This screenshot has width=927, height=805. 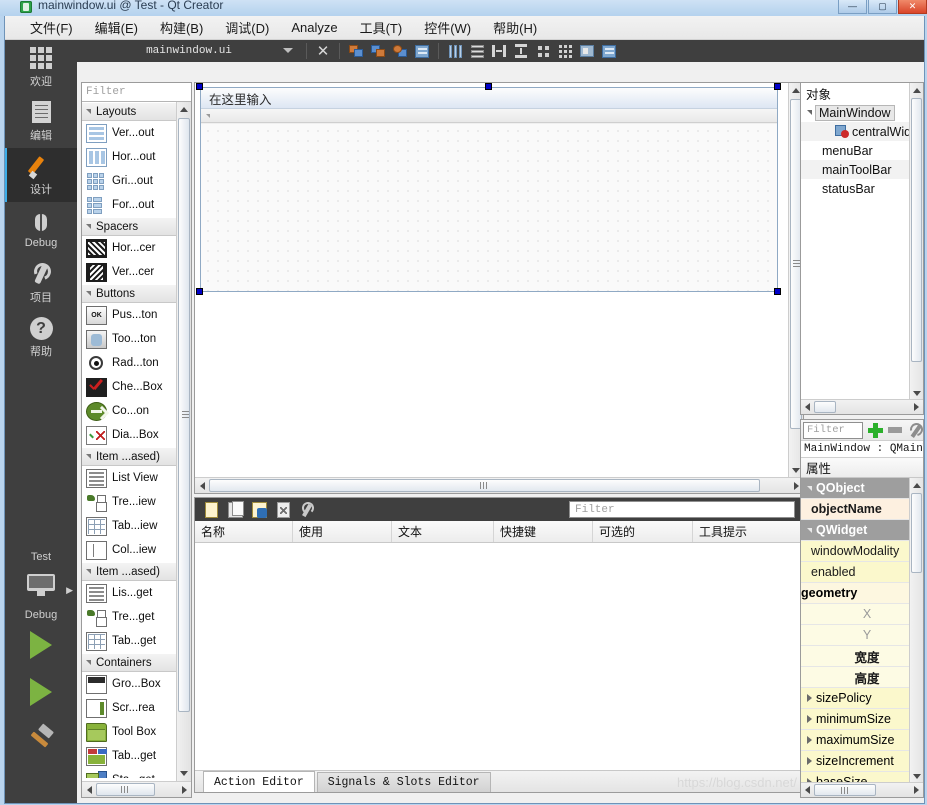 I want to click on widget-group-spacers: Spacers, so click(x=130, y=226).